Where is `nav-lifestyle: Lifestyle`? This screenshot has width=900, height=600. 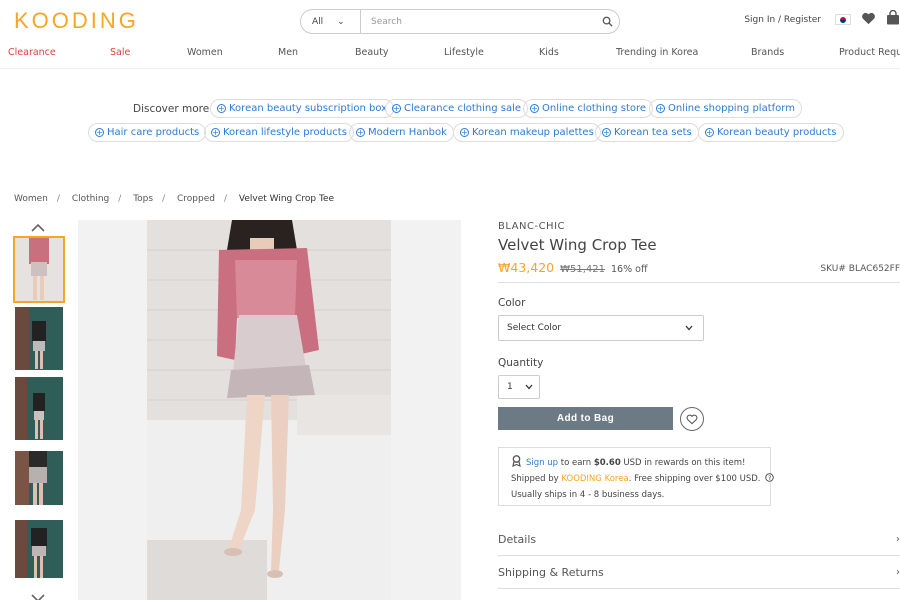 nav-lifestyle: Lifestyle is located at coordinates (464, 52).